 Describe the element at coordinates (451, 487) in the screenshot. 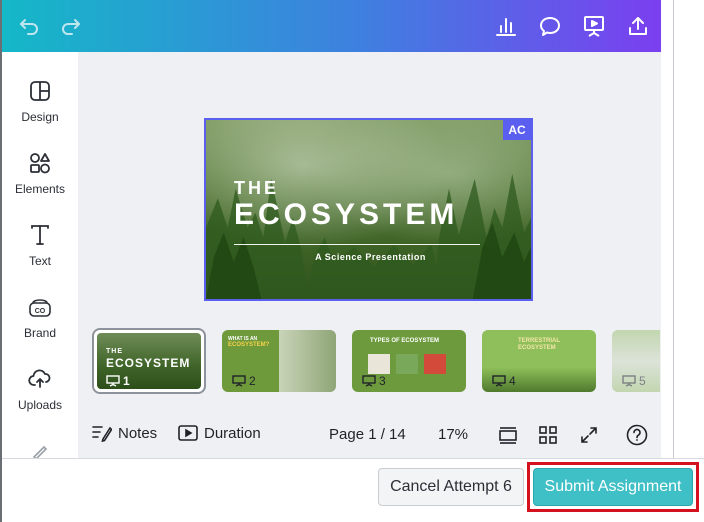

I see `cancel-attempt-button: Cancel Attempt 6` at that location.